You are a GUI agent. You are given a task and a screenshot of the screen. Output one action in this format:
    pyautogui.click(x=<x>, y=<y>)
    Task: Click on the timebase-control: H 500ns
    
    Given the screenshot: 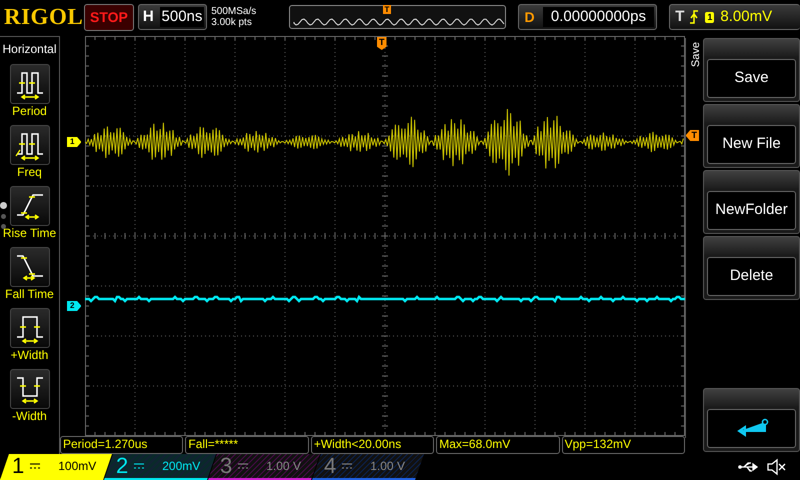 What is the action you would take?
    pyautogui.click(x=173, y=17)
    